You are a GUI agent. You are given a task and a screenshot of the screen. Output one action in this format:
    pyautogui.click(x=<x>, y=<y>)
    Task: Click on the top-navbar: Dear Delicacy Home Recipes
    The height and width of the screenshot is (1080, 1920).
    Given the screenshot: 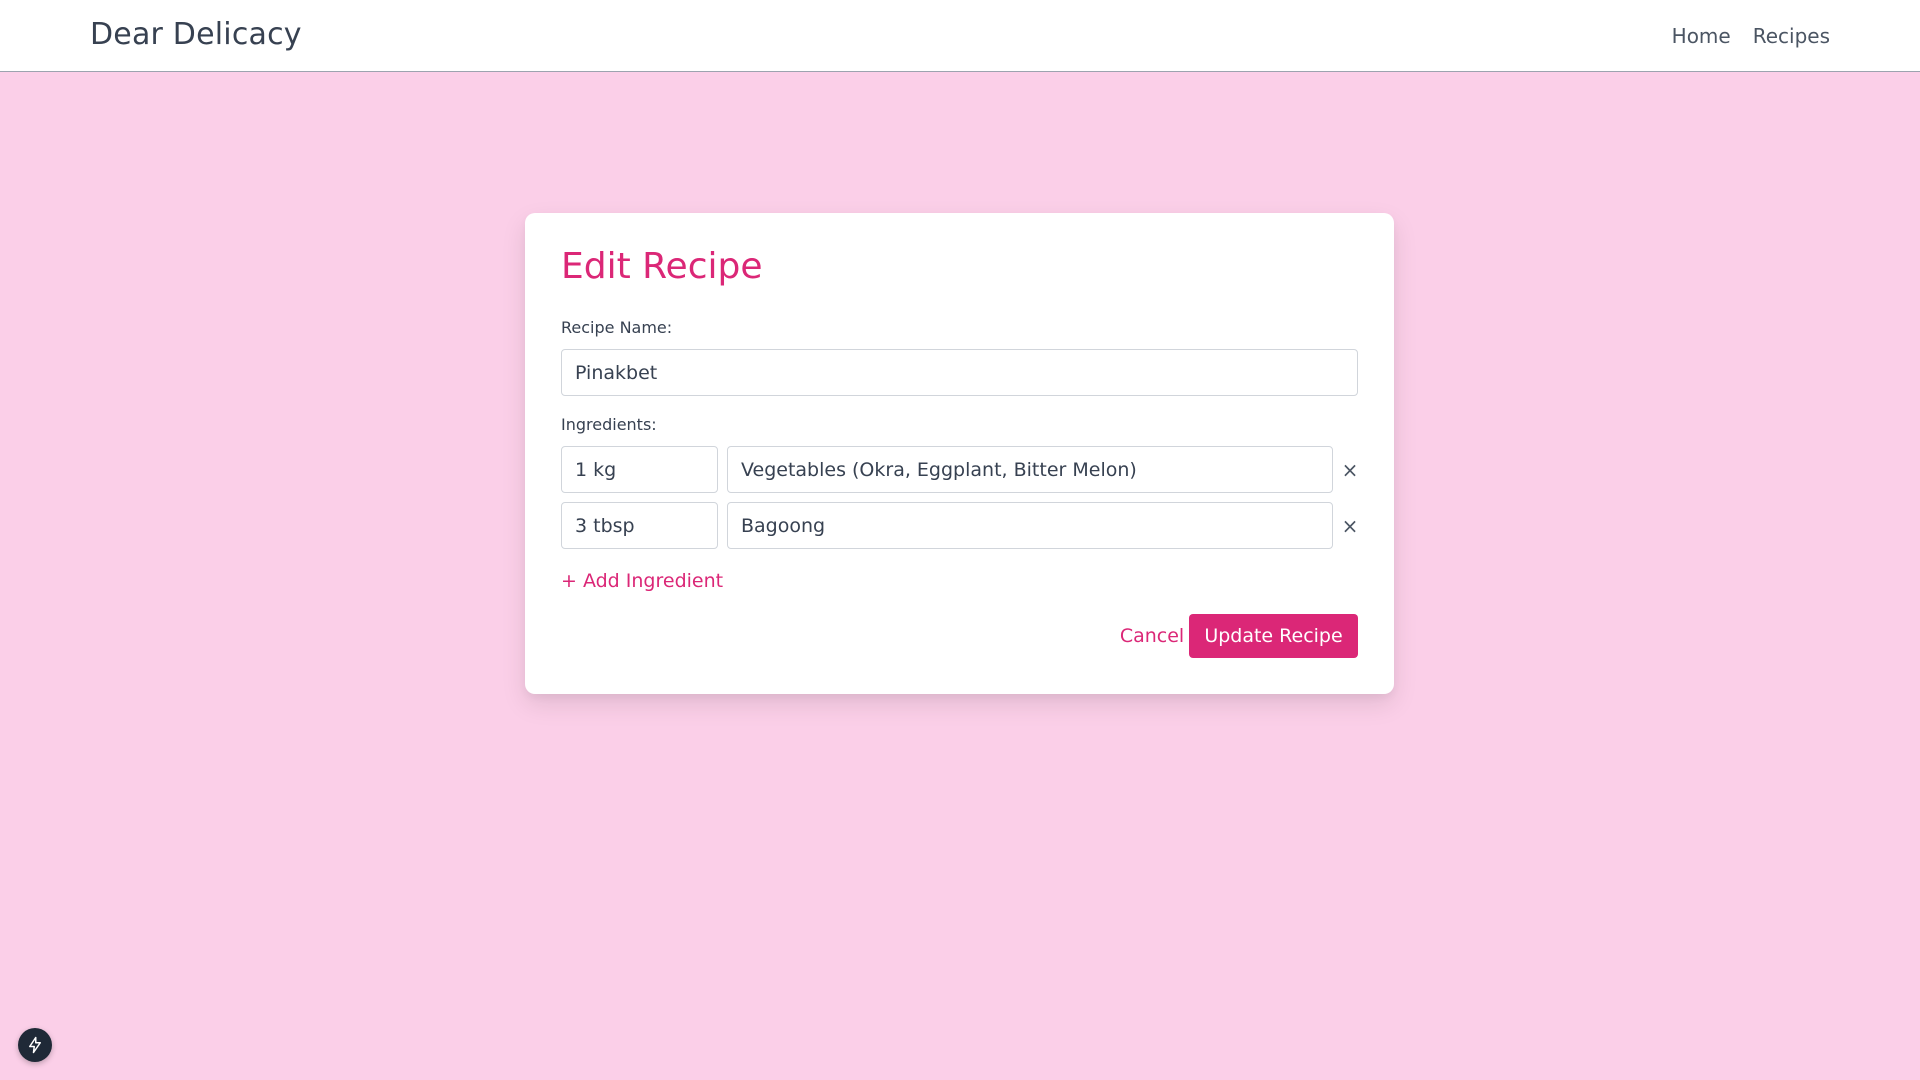 What is the action you would take?
    pyautogui.click(x=960, y=36)
    